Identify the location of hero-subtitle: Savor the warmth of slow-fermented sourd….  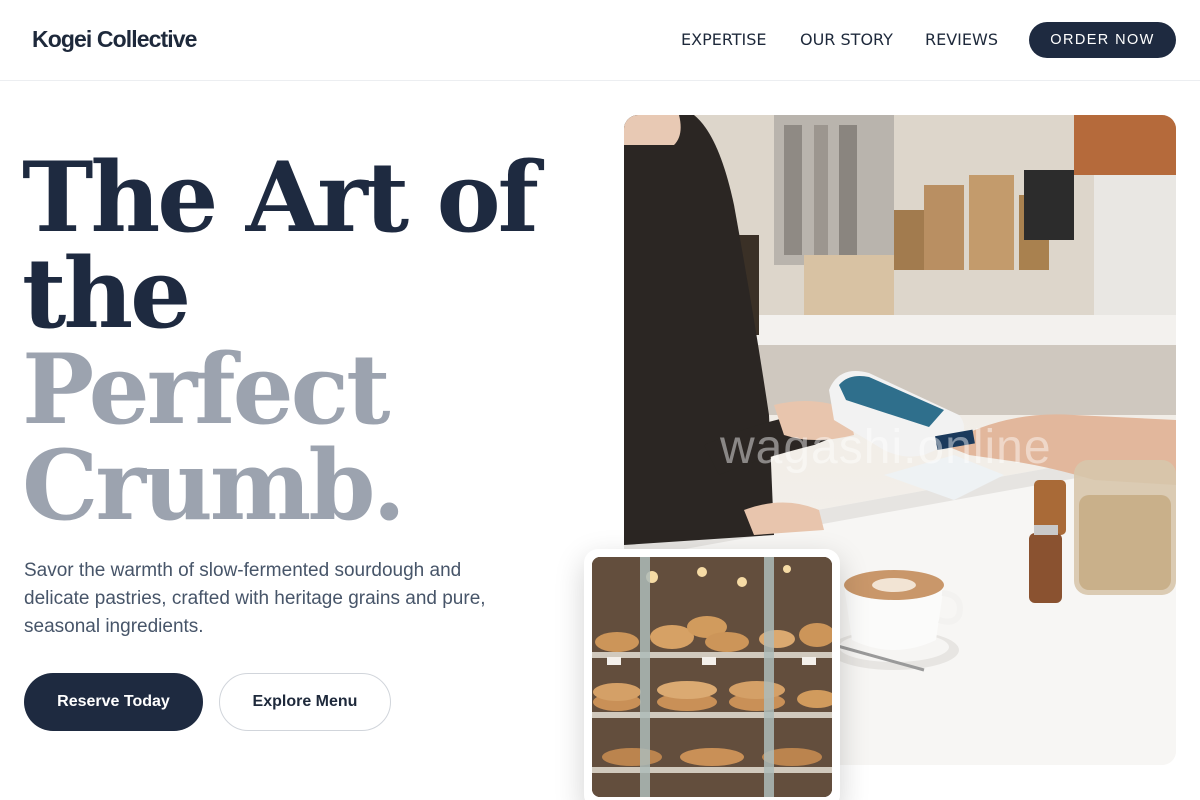
(255, 598).